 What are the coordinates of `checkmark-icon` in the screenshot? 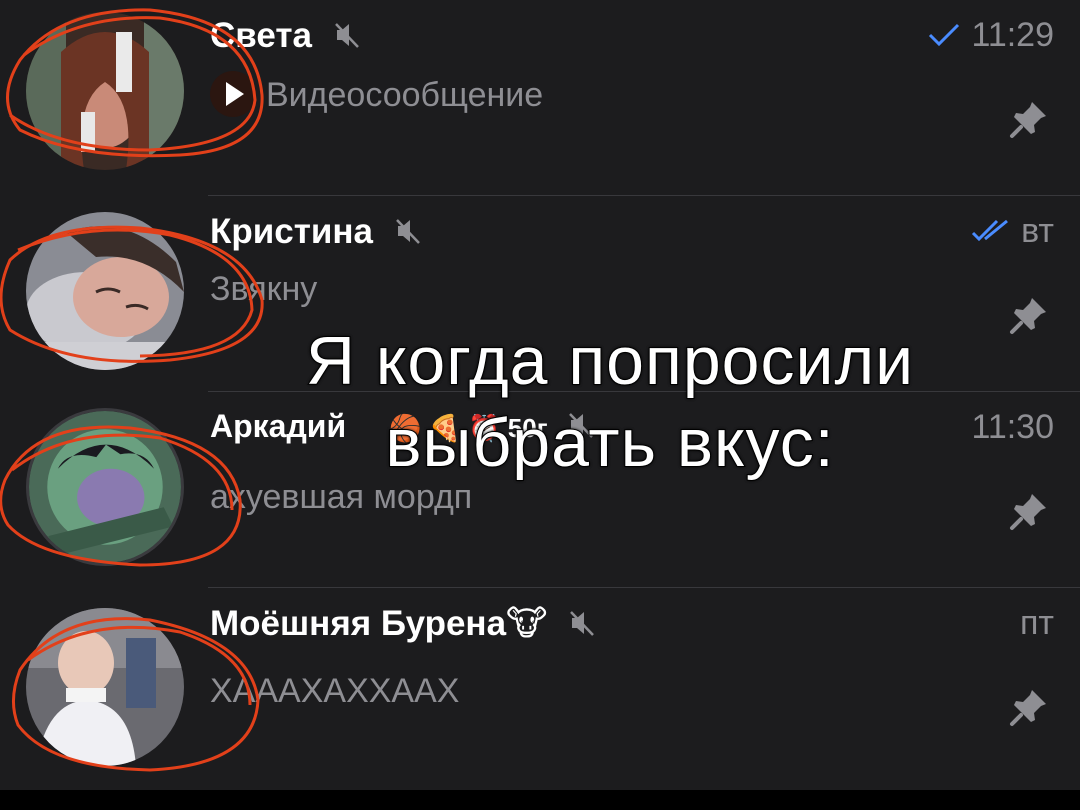 It's located at (944, 37).